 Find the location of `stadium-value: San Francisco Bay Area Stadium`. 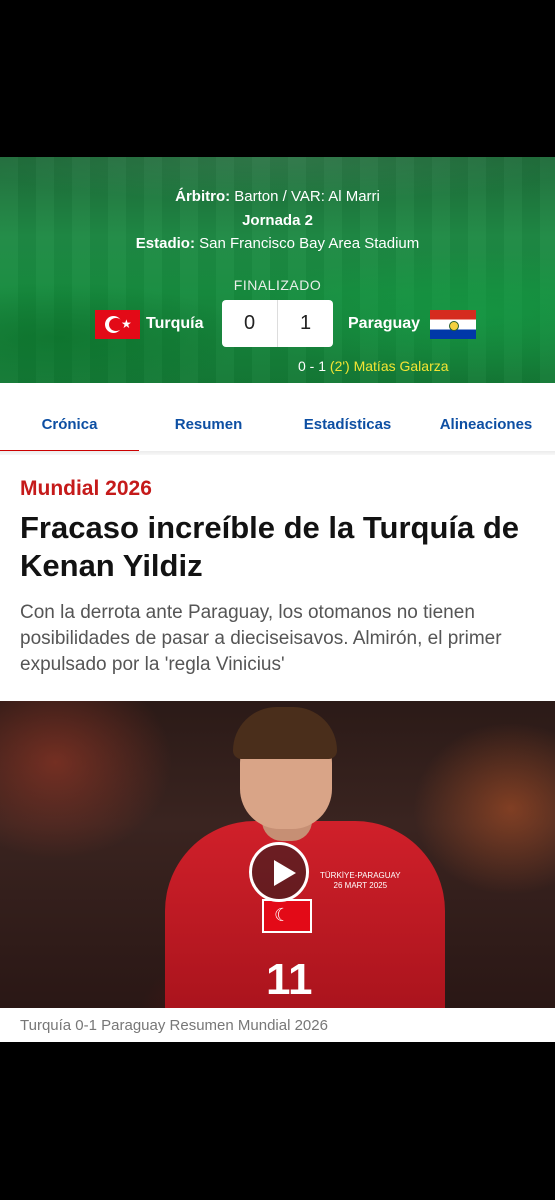

stadium-value: San Francisco Bay Area Stadium is located at coordinates (309, 243).